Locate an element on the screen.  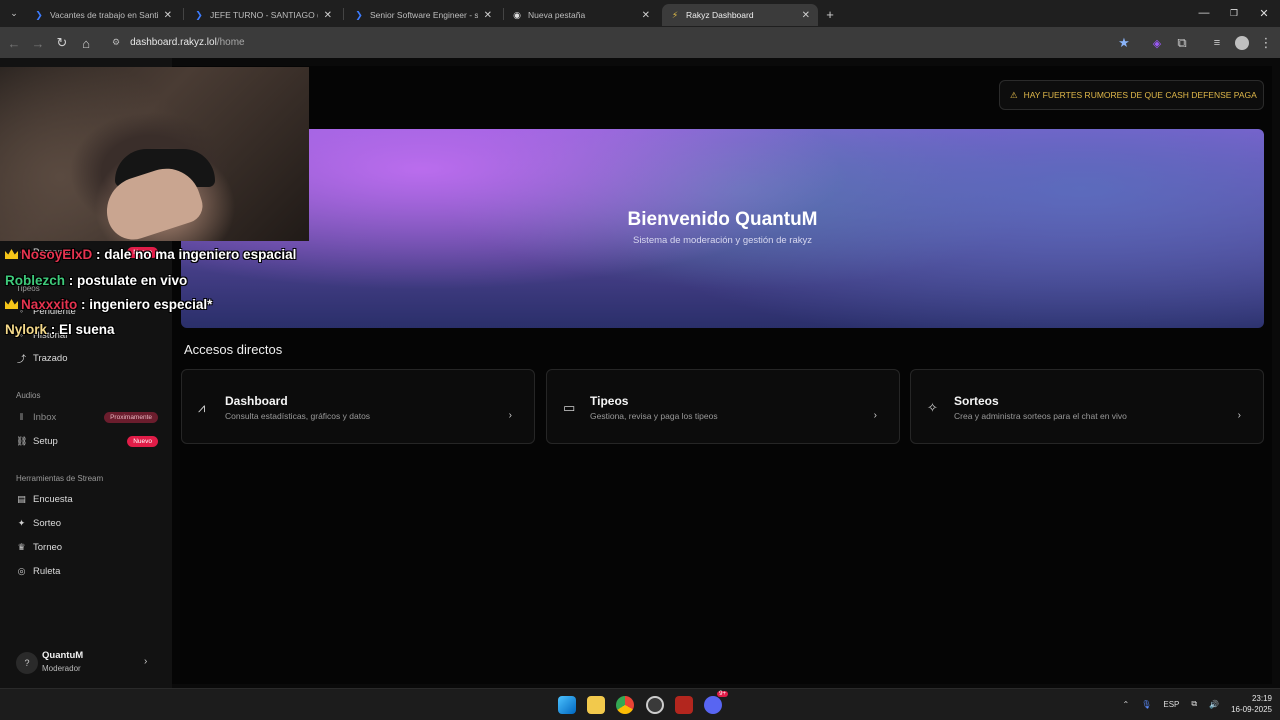
wallet-icon: ▭ is located at coordinates (569, 407).